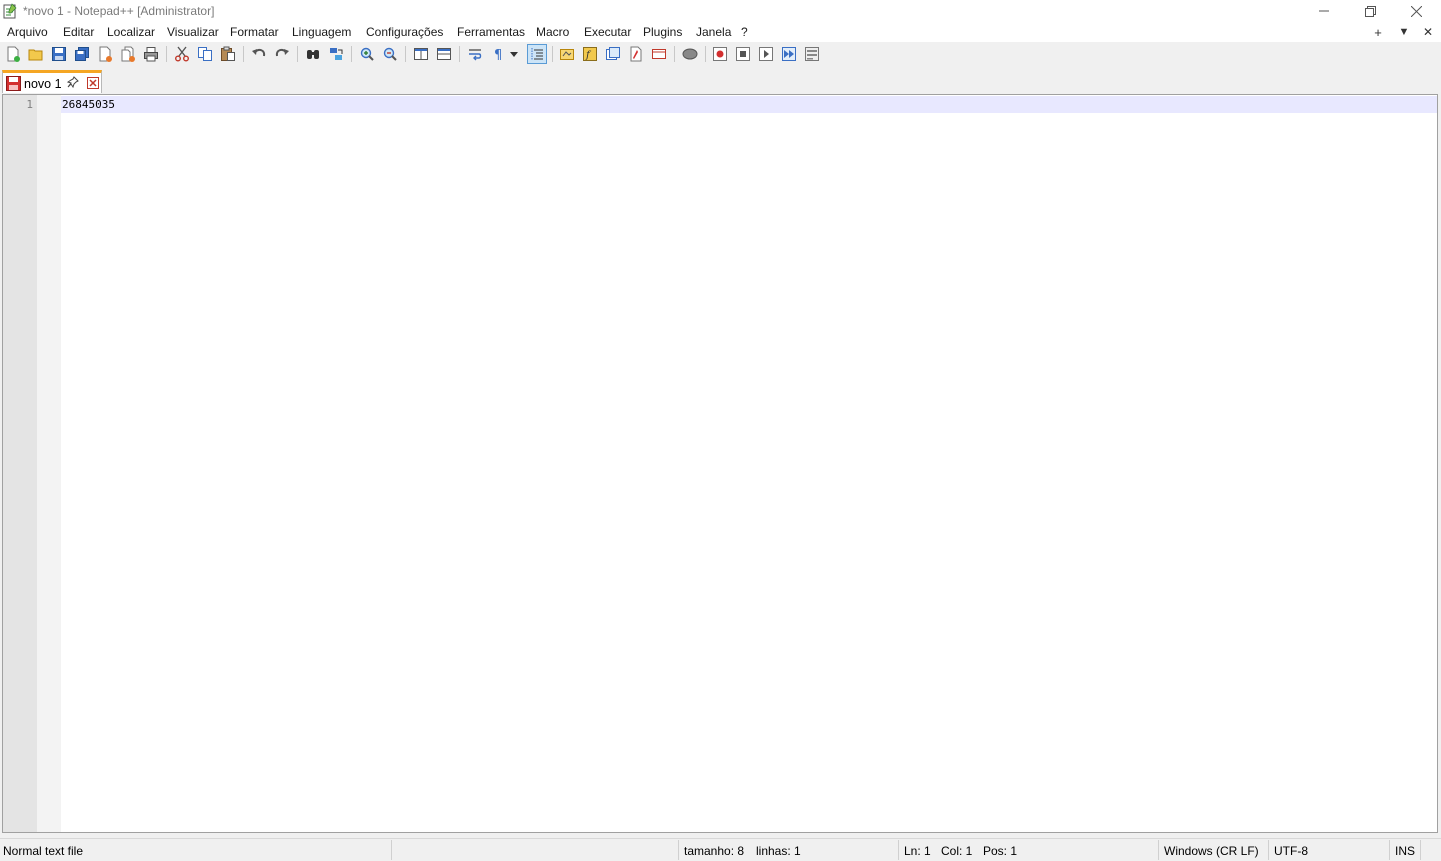  Describe the element at coordinates (917, 851) in the screenshot. I see `status-ln: Ln: 1` at that location.